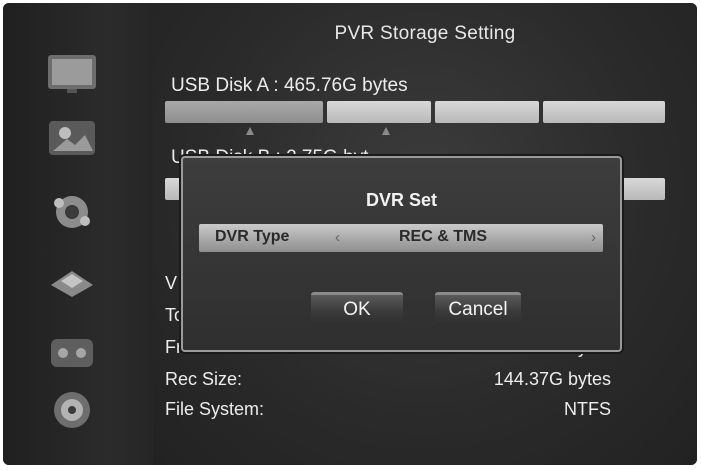 This screenshot has height=470, width=701. Describe the element at coordinates (72, 352) in the screenshot. I see `game-icon` at that location.